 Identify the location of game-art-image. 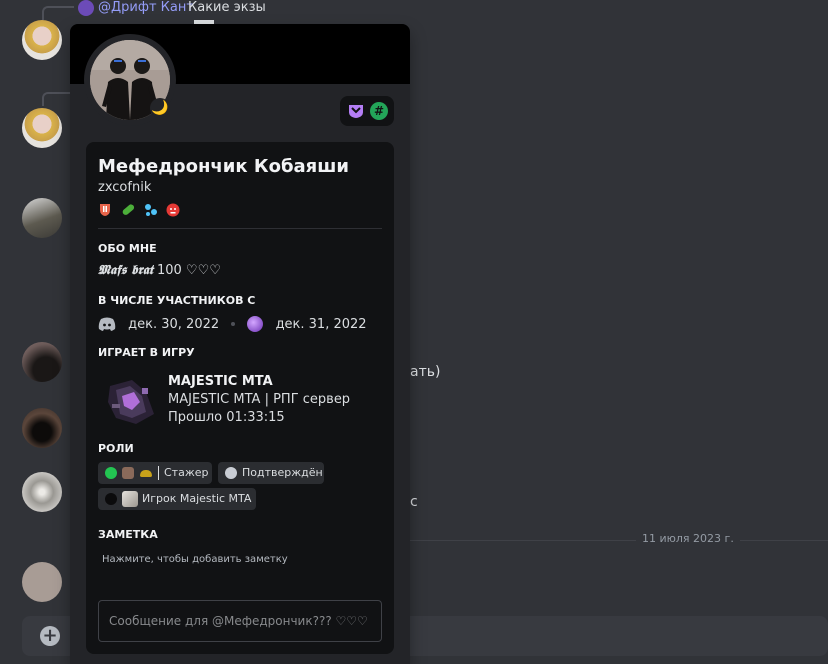
(132, 403).